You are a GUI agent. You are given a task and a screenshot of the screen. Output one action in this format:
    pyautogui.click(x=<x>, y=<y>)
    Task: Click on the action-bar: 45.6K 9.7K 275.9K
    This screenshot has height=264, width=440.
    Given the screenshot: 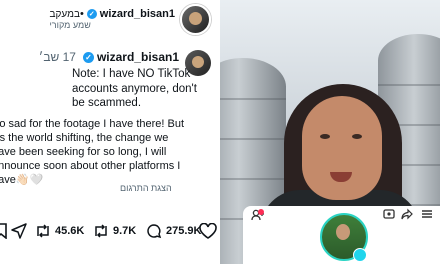 What is the action you would take?
    pyautogui.click(x=109, y=231)
    